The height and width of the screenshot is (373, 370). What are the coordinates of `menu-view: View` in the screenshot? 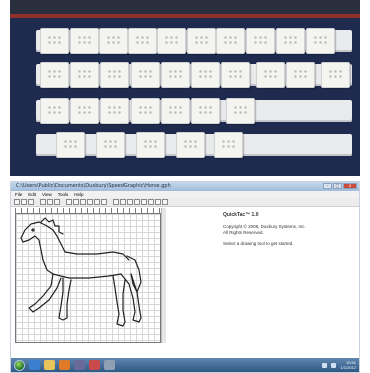 It's located at (47, 194).